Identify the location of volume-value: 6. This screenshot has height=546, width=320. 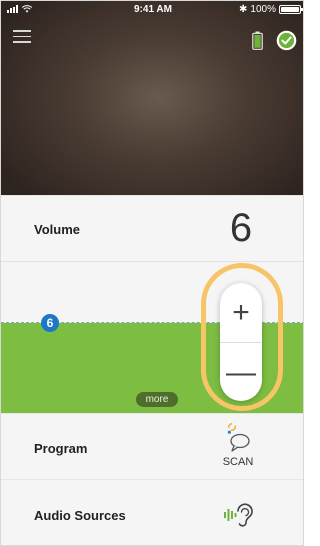
(241, 228).